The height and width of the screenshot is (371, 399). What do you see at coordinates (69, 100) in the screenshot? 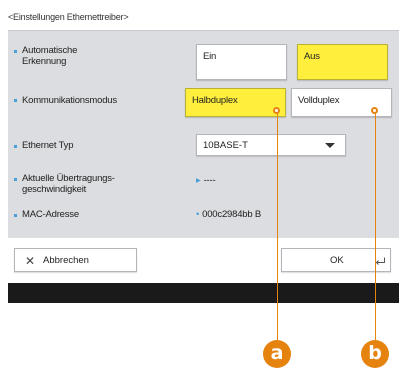
I see `comm-mode-label: Kommunikationsmodus` at bounding box center [69, 100].